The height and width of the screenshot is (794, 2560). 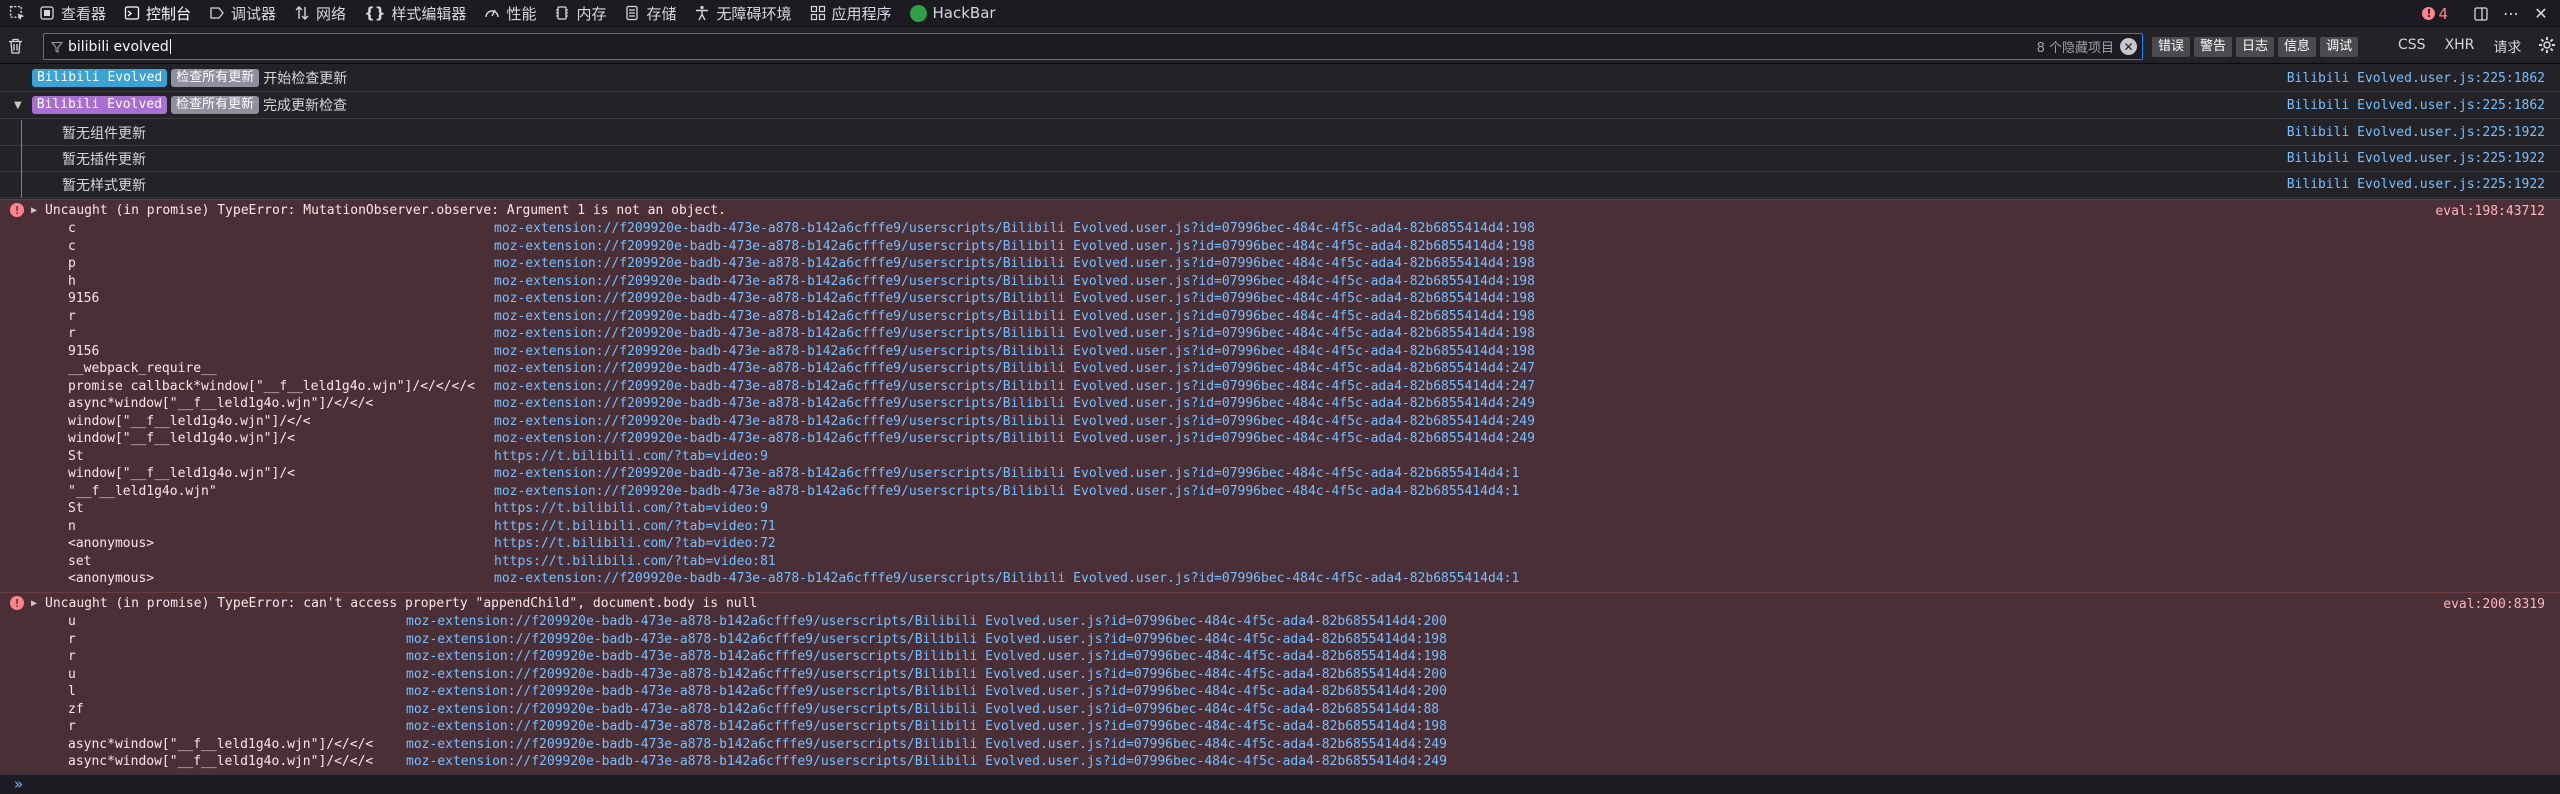 What do you see at coordinates (57, 47) in the screenshot?
I see `filter-icon` at bounding box center [57, 47].